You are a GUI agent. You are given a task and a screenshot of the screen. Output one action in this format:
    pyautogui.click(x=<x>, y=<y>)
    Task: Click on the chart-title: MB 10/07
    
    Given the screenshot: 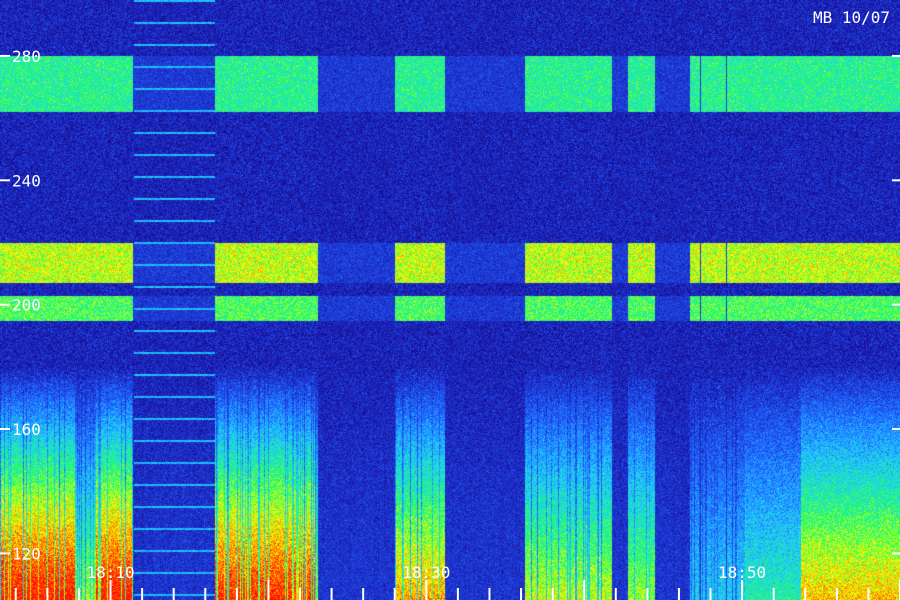 What is the action you would take?
    pyautogui.click(x=851, y=17)
    